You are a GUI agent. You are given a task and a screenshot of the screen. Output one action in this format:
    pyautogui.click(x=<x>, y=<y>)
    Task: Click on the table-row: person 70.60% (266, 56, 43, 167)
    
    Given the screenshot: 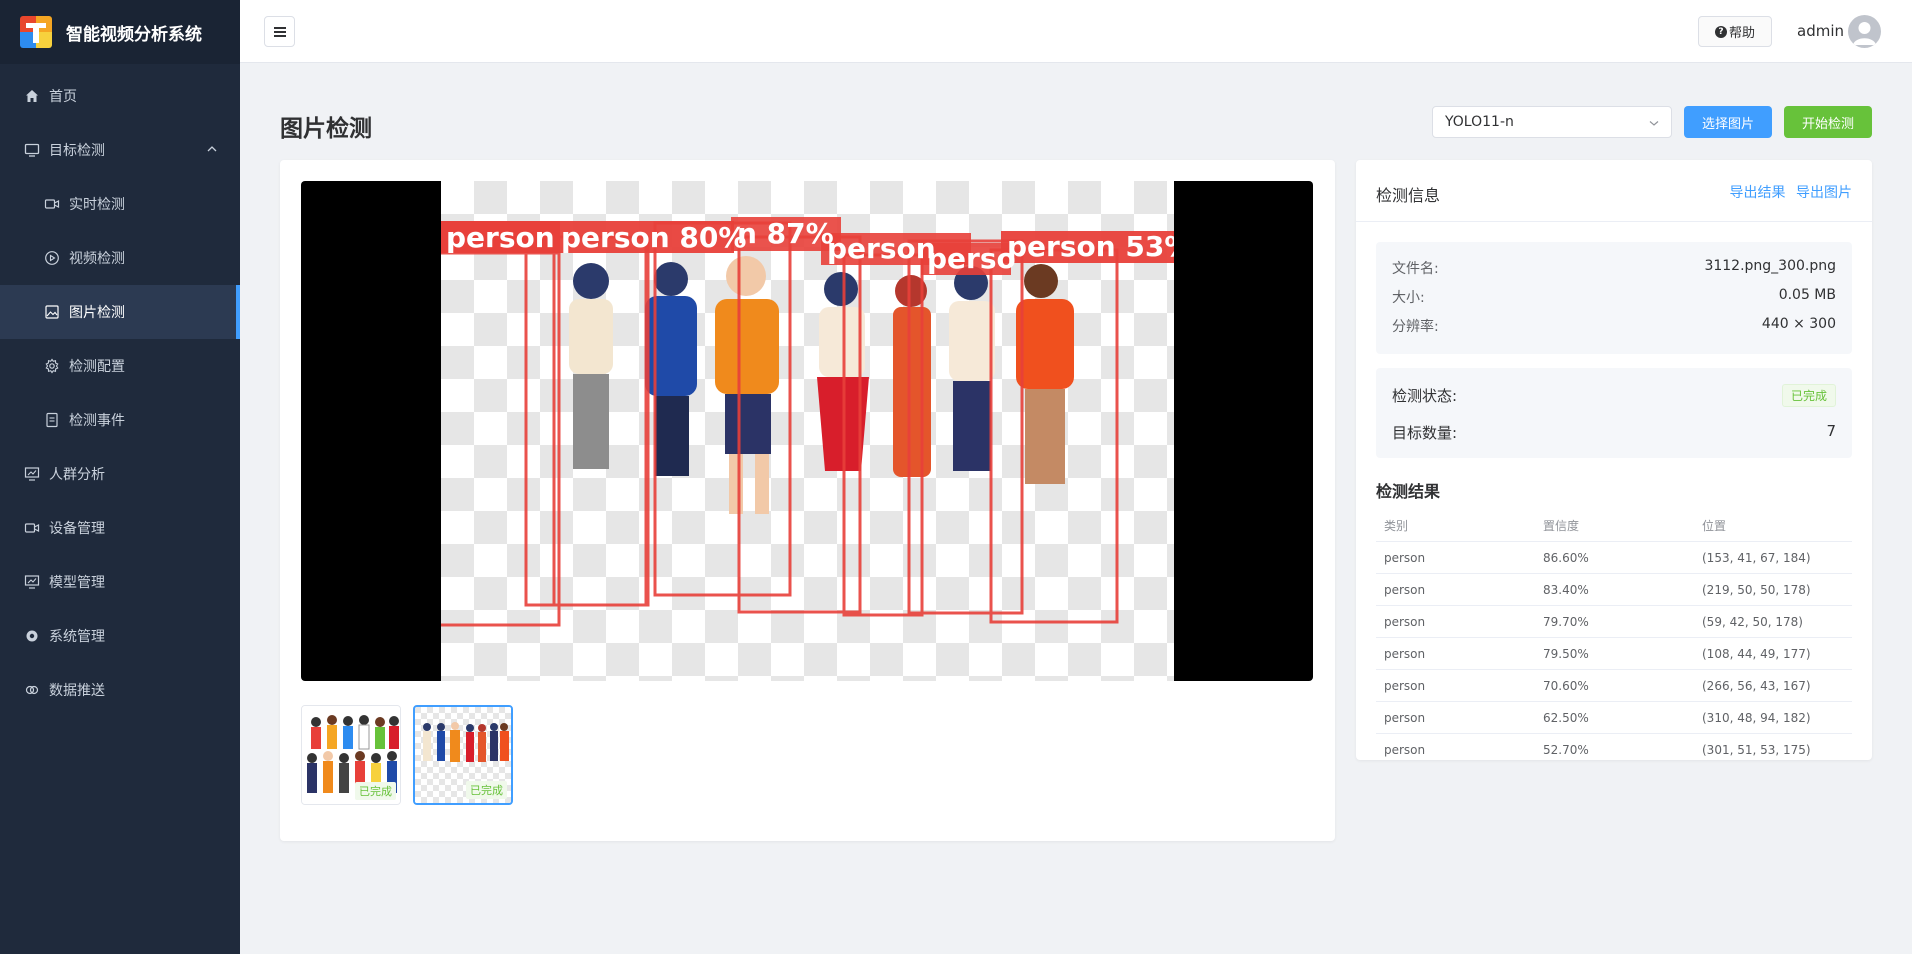 What is the action you would take?
    pyautogui.click(x=1614, y=686)
    